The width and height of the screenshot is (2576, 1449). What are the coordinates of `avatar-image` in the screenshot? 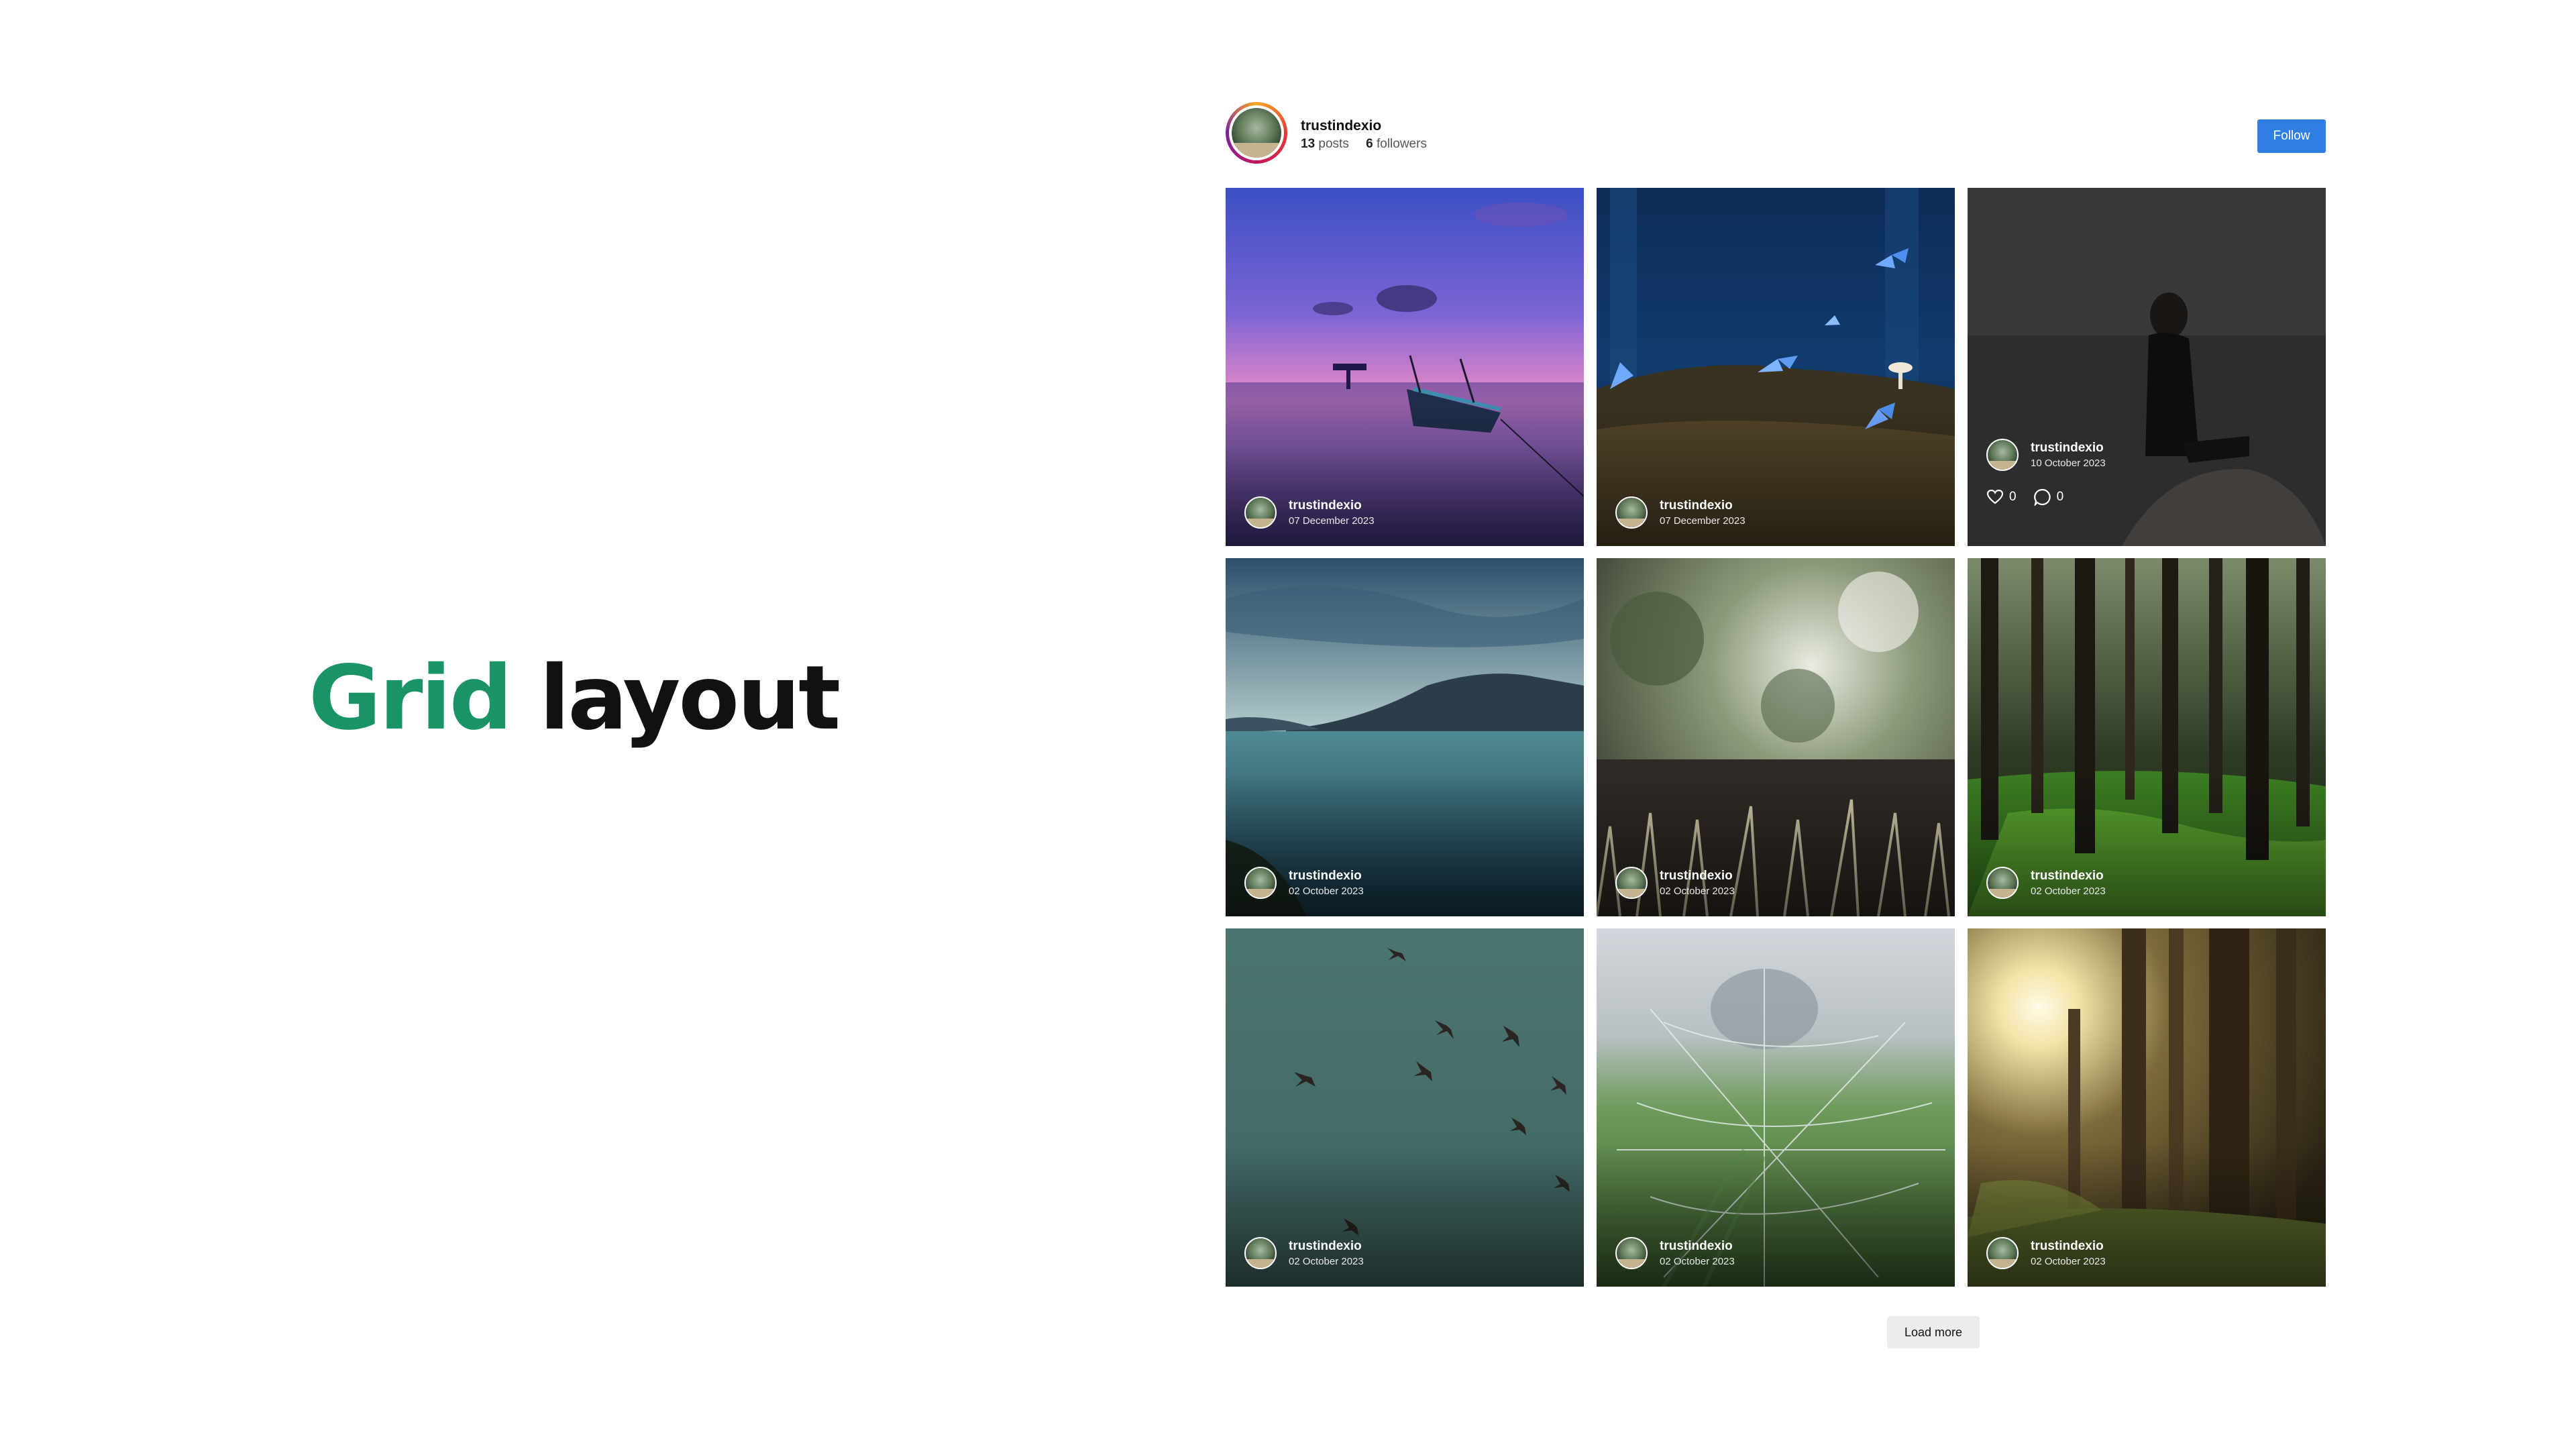 It's located at (1256, 133).